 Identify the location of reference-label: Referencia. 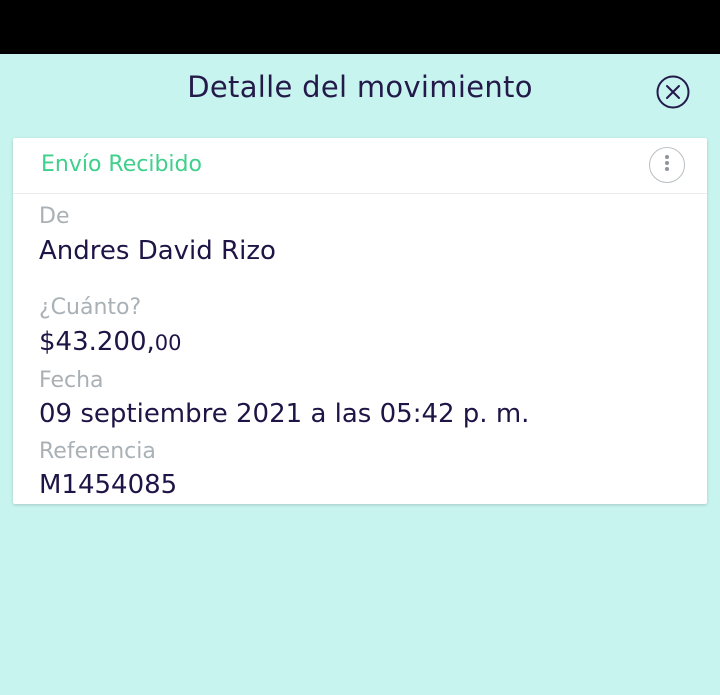
(97, 451).